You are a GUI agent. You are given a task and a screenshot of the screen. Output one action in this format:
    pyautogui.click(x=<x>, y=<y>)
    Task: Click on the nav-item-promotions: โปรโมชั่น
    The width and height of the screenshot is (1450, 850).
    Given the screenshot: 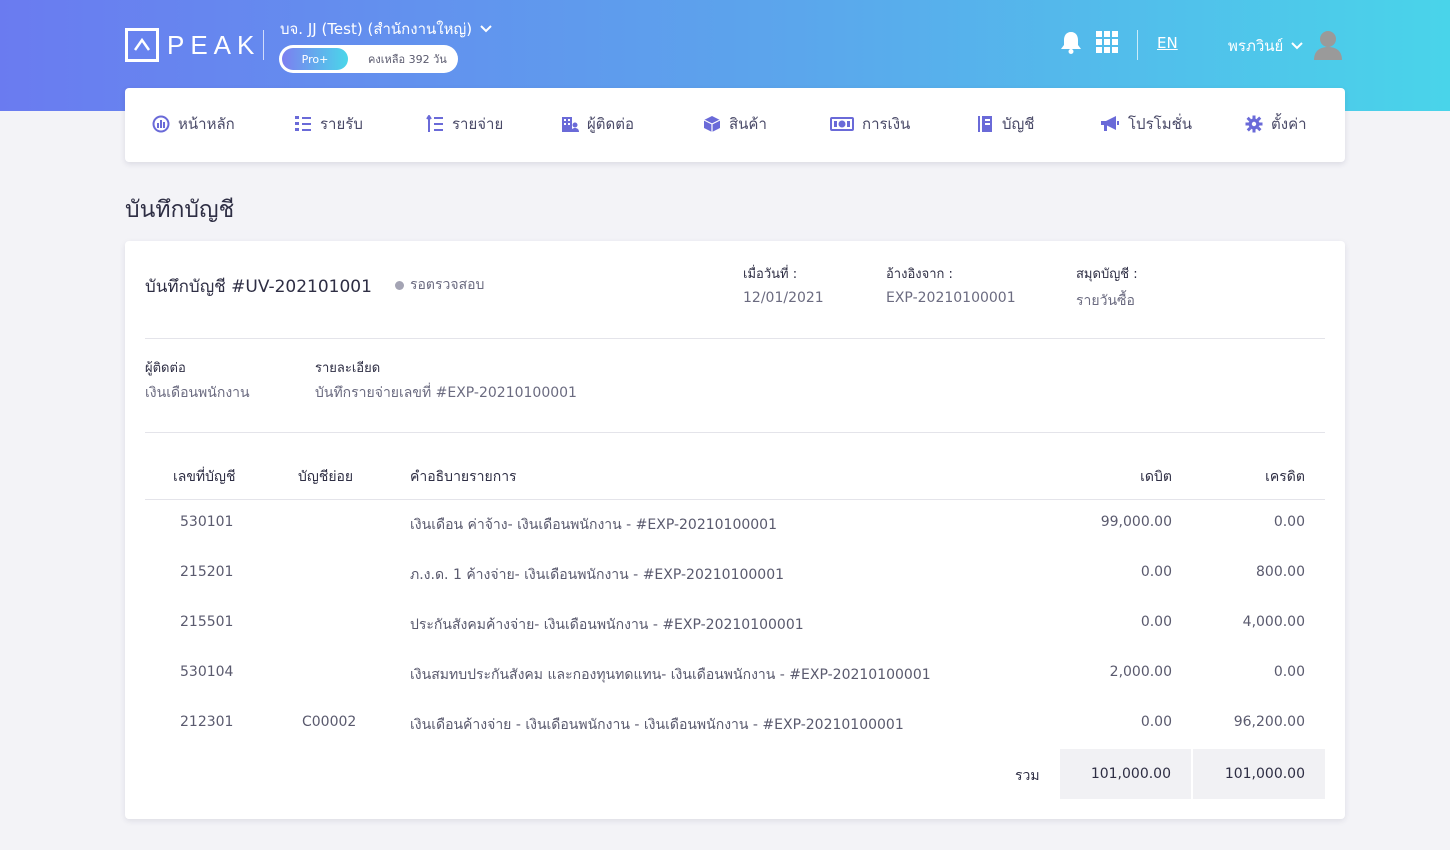 What is the action you would take?
    pyautogui.click(x=1146, y=124)
    